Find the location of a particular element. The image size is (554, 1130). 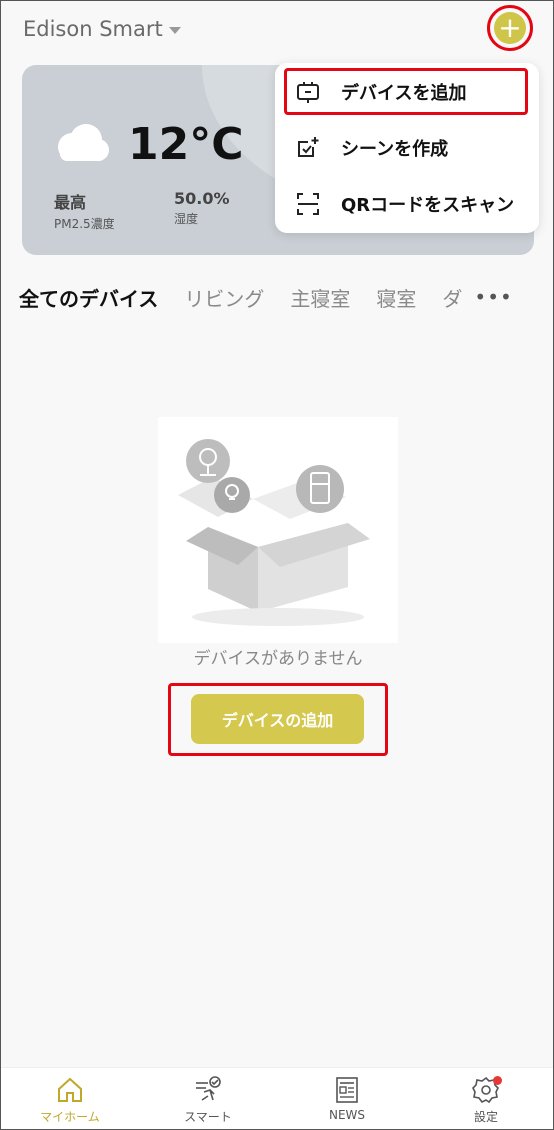

tab-master-bedroom: 主寝室 is located at coordinates (320, 297).